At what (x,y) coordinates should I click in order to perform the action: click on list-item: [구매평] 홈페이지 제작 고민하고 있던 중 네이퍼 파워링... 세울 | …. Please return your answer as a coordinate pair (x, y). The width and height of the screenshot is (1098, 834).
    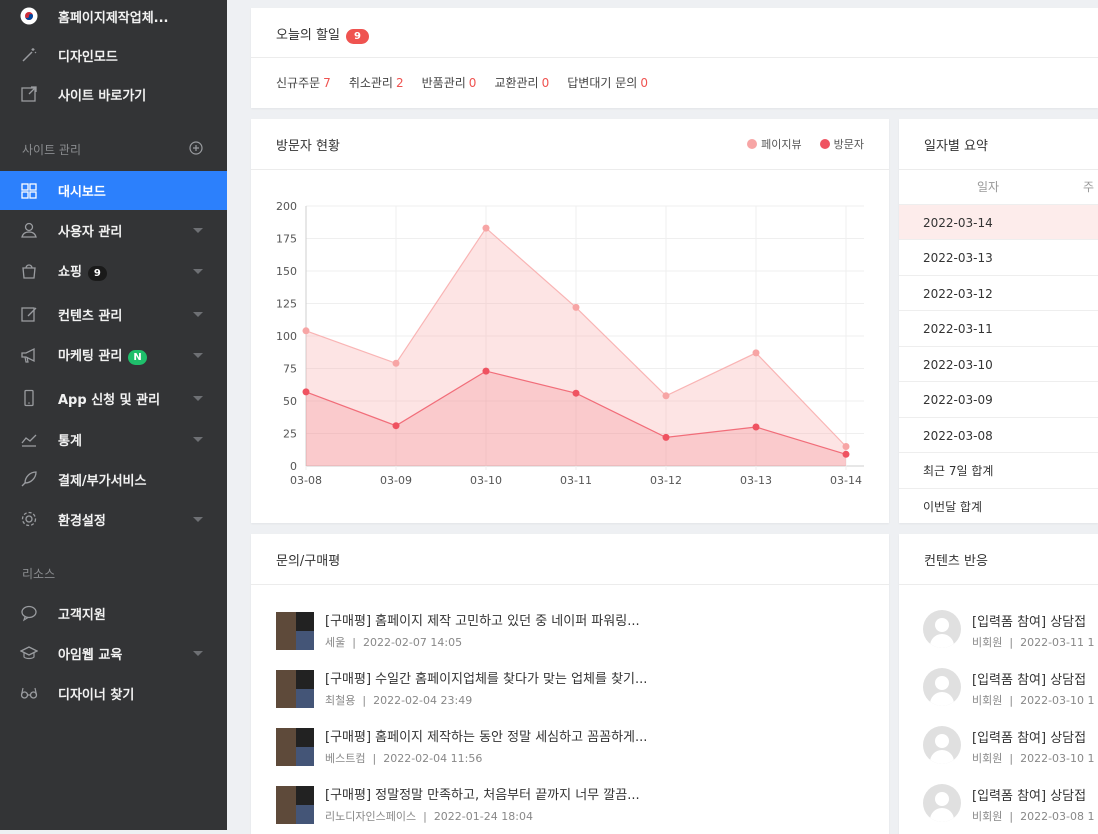
    Looking at the image, I should click on (576, 632).